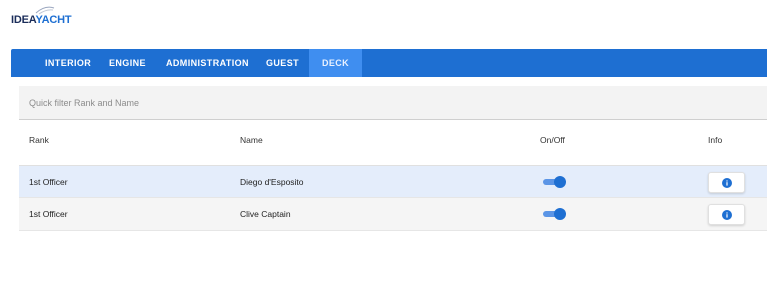 Image resolution: width=767 pixels, height=297 pixels. I want to click on column-header-name: Name, so click(251, 140).